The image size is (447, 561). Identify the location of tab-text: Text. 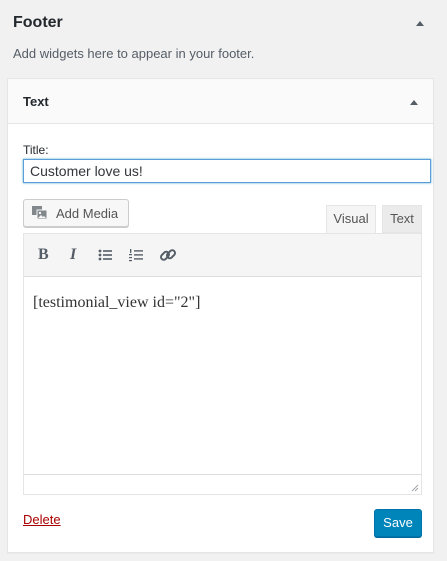
(402, 219).